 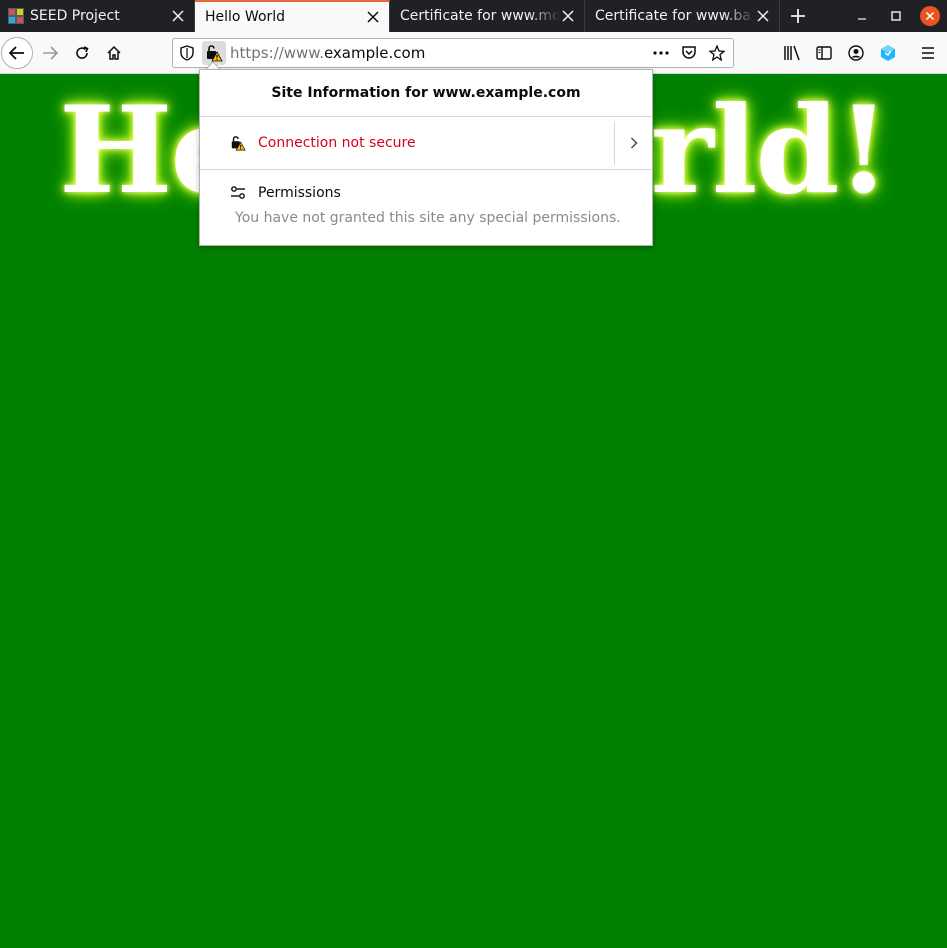 What do you see at coordinates (238, 192) in the screenshot?
I see `permissions-icon` at bounding box center [238, 192].